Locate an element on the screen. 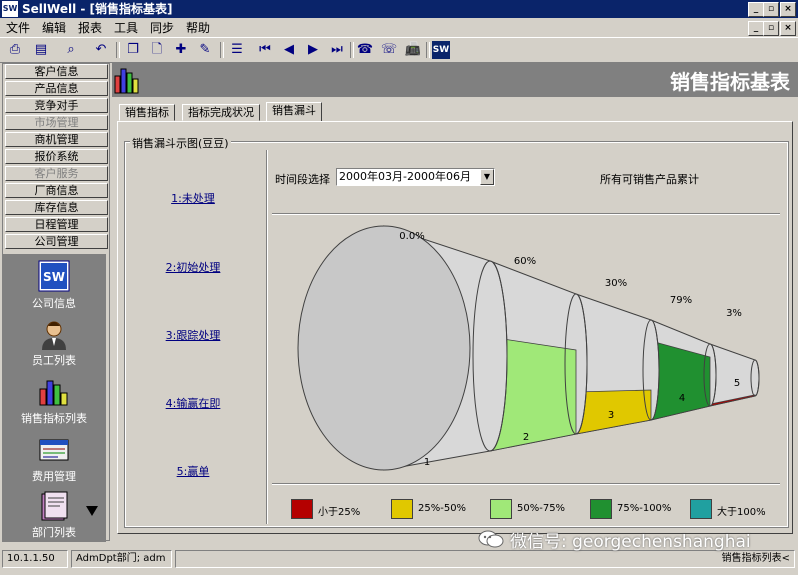 The height and width of the screenshot is (575, 798). percent-label: 60% is located at coordinates (525, 261).